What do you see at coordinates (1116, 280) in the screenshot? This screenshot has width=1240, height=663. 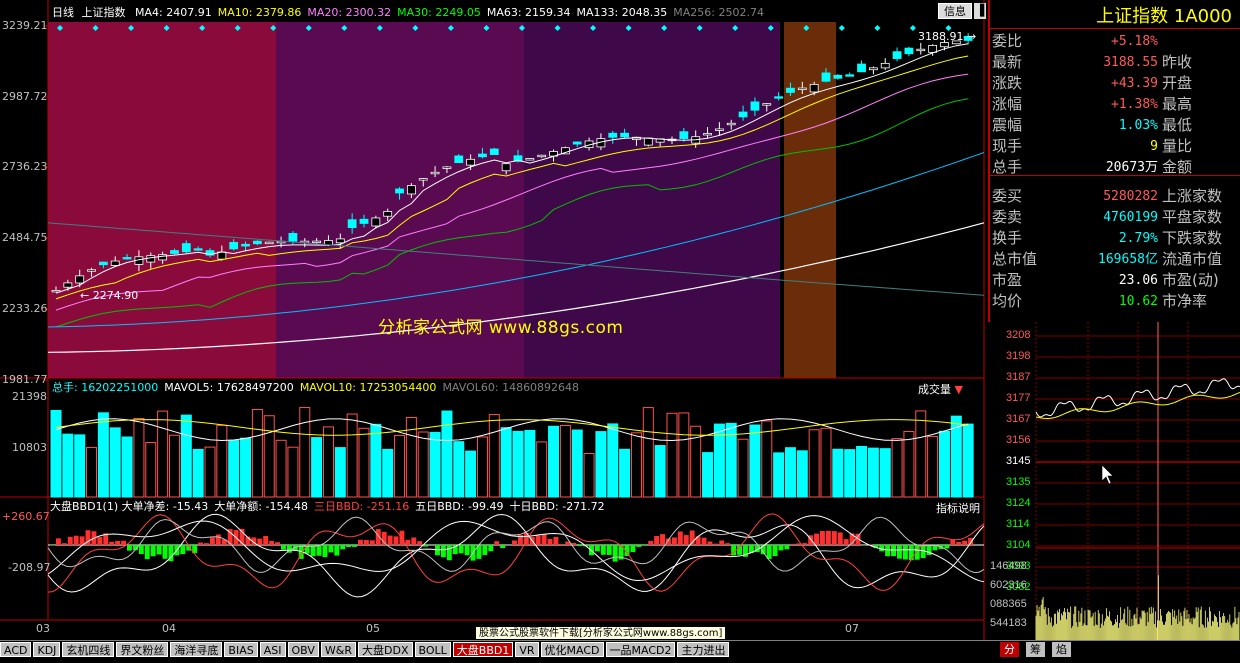 I see `quote-row: 市盈 23.06 市盈(动)` at bounding box center [1116, 280].